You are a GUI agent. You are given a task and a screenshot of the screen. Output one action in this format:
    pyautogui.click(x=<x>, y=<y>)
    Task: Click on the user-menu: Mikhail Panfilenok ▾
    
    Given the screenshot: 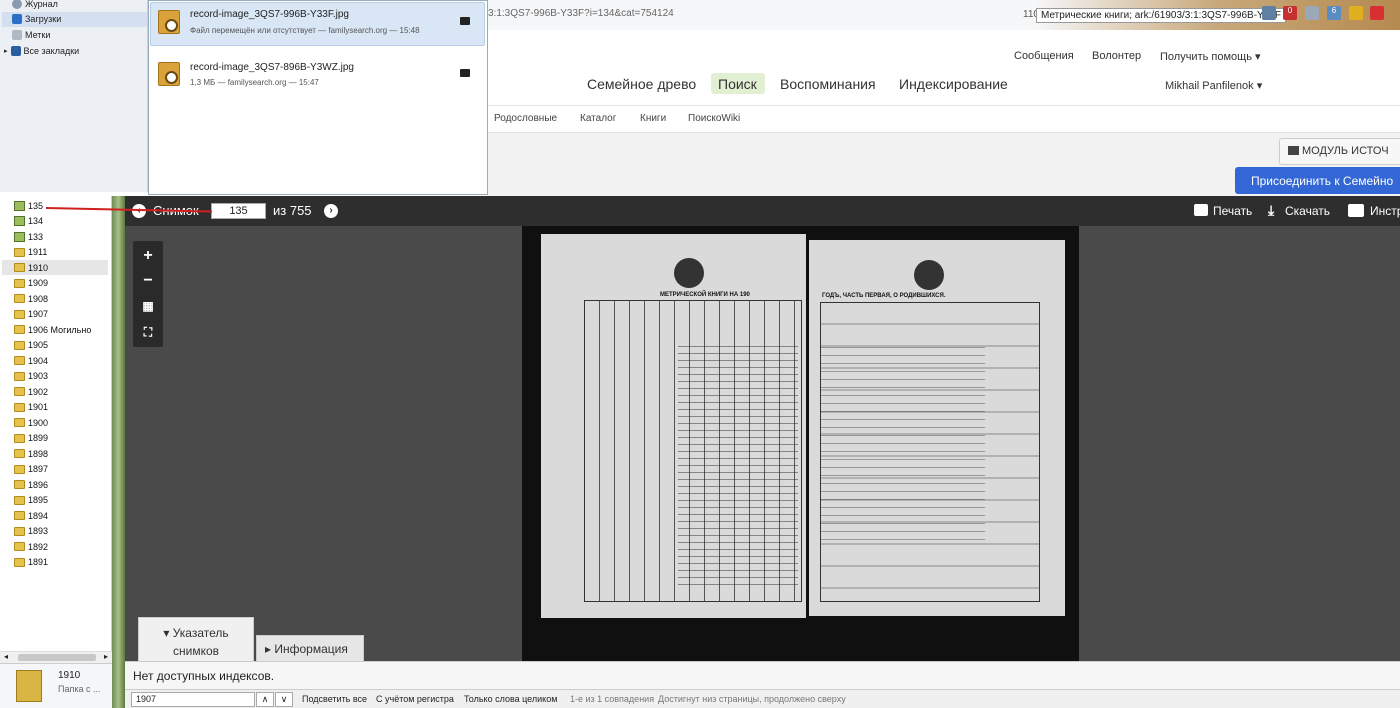 What is the action you would take?
    pyautogui.click(x=1213, y=85)
    